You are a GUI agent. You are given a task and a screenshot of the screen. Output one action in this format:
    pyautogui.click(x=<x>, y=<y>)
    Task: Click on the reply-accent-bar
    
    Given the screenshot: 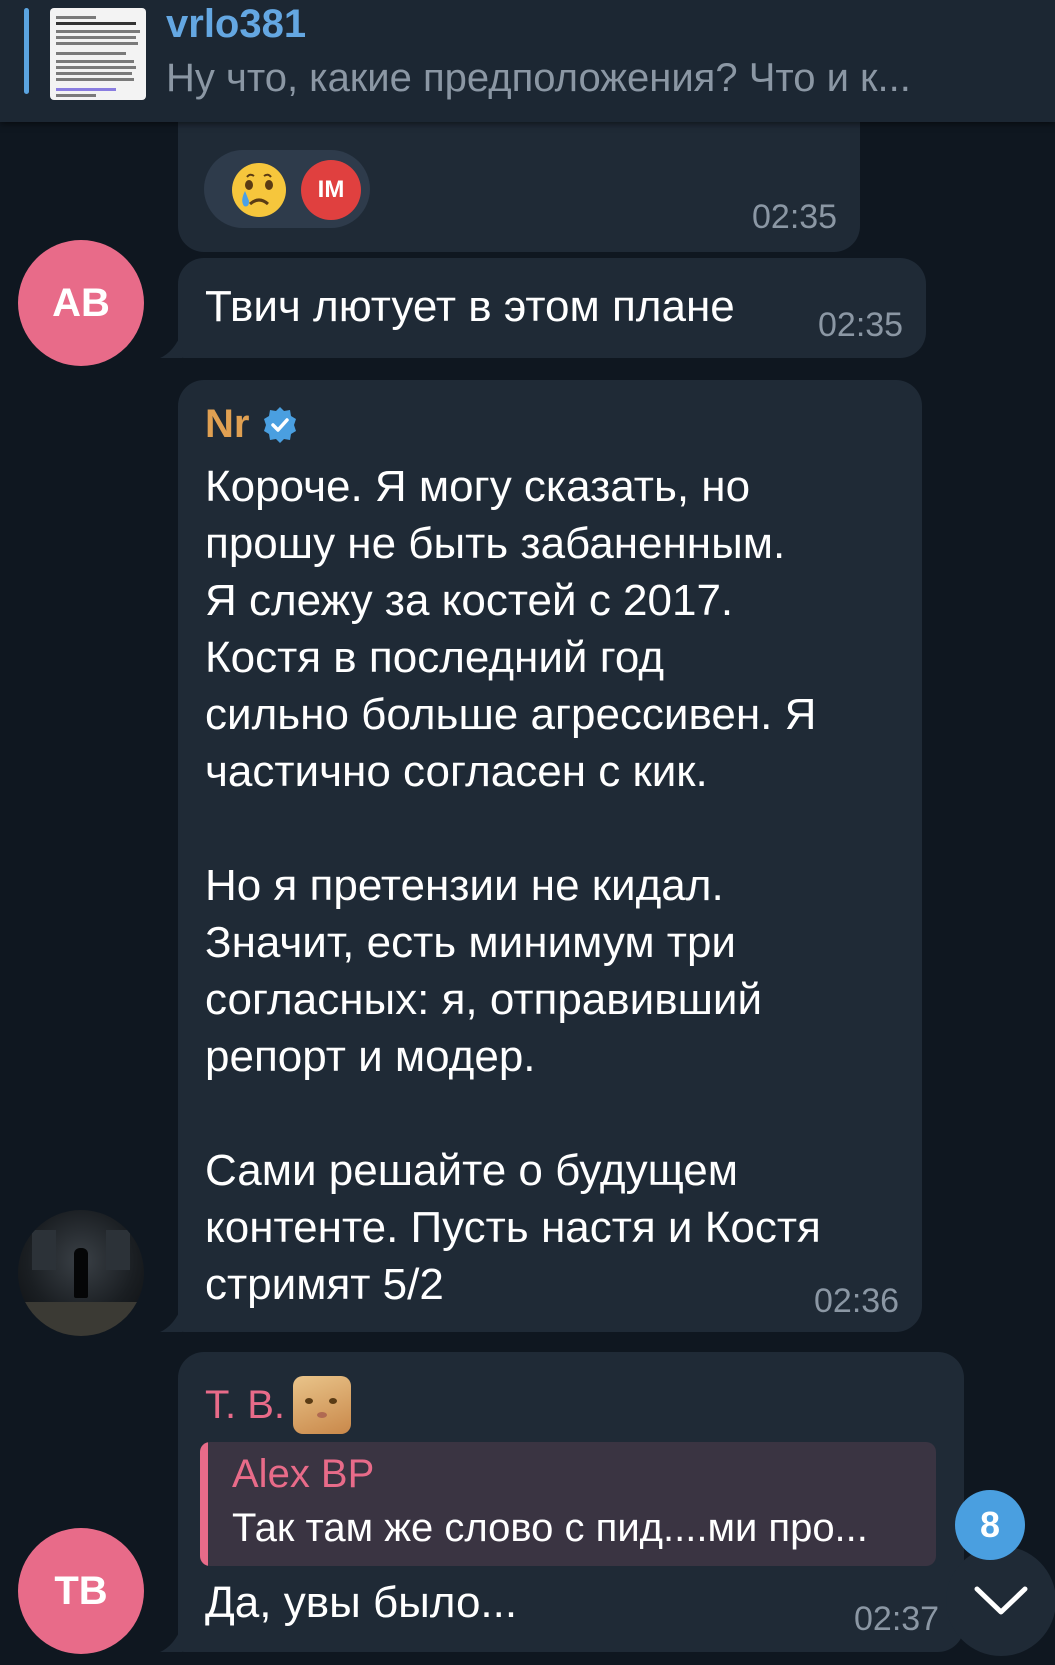 What is the action you would take?
    pyautogui.click(x=204, y=1504)
    